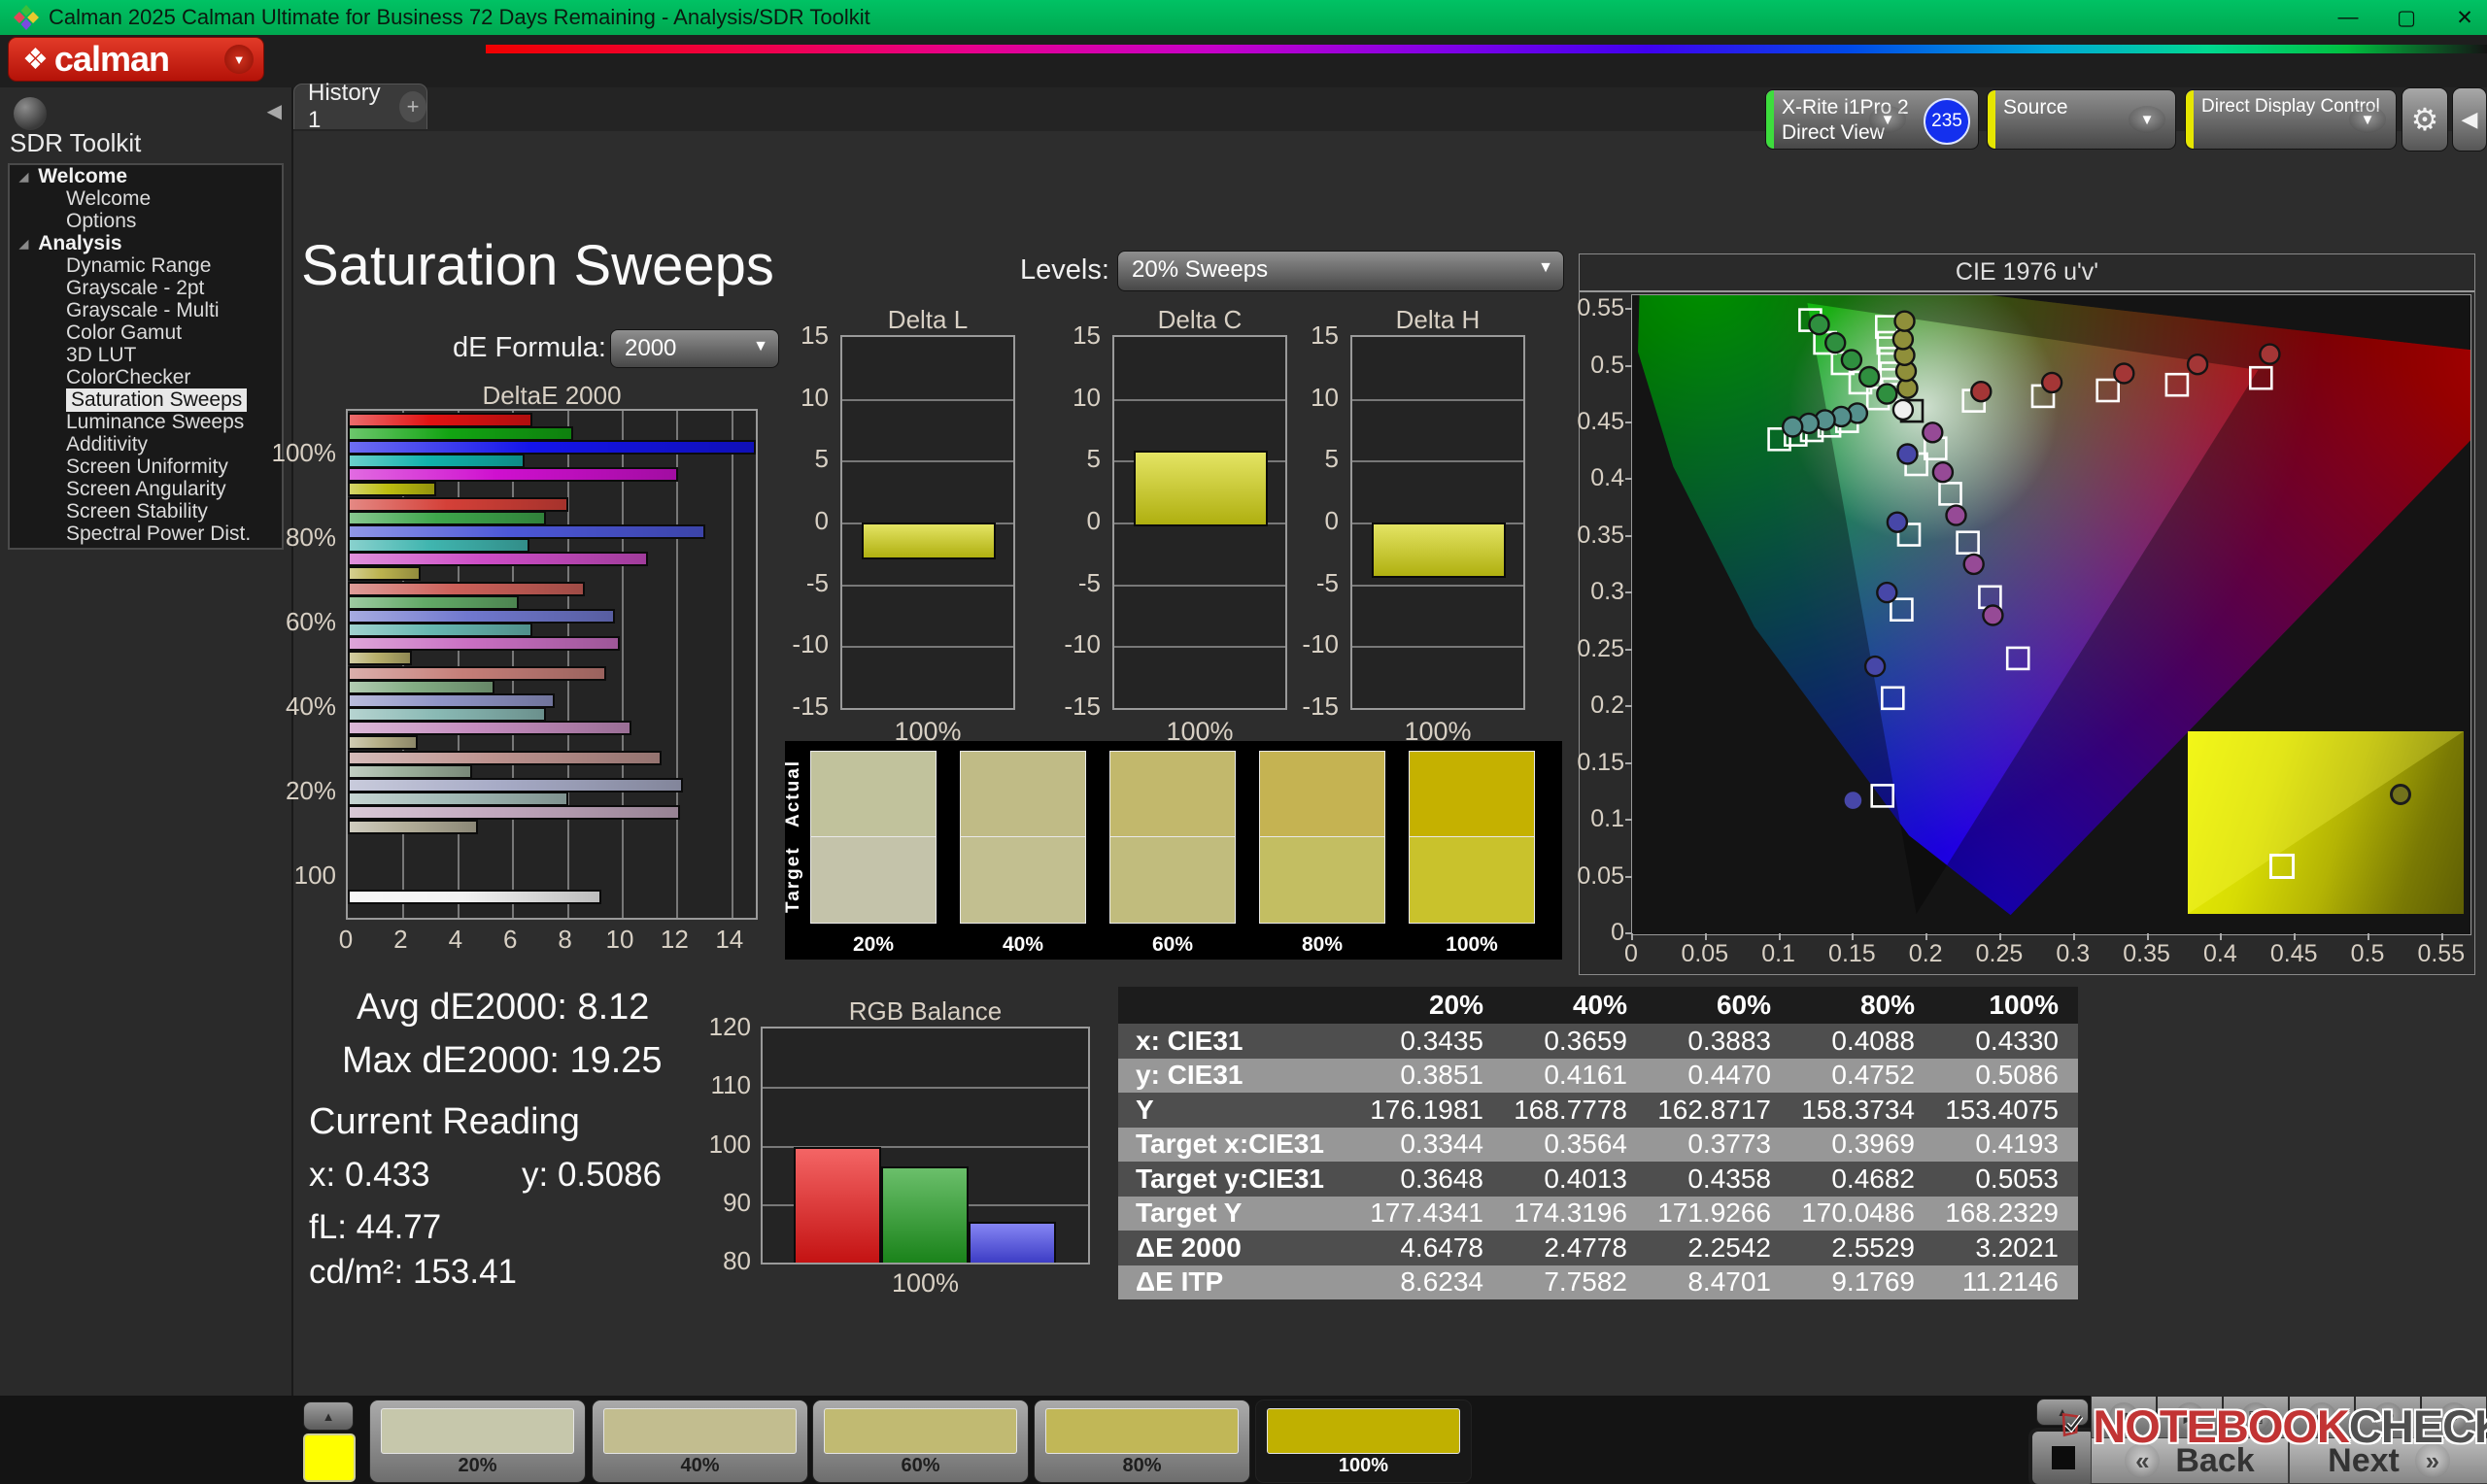 The image size is (2487, 1484). What do you see at coordinates (1023, 944) in the screenshot?
I see `swatch-column-label: 40%` at bounding box center [1023, 944].